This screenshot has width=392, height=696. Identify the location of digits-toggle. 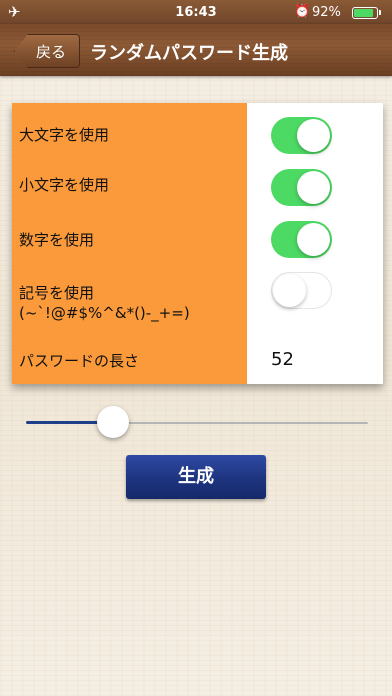
(301, 239).